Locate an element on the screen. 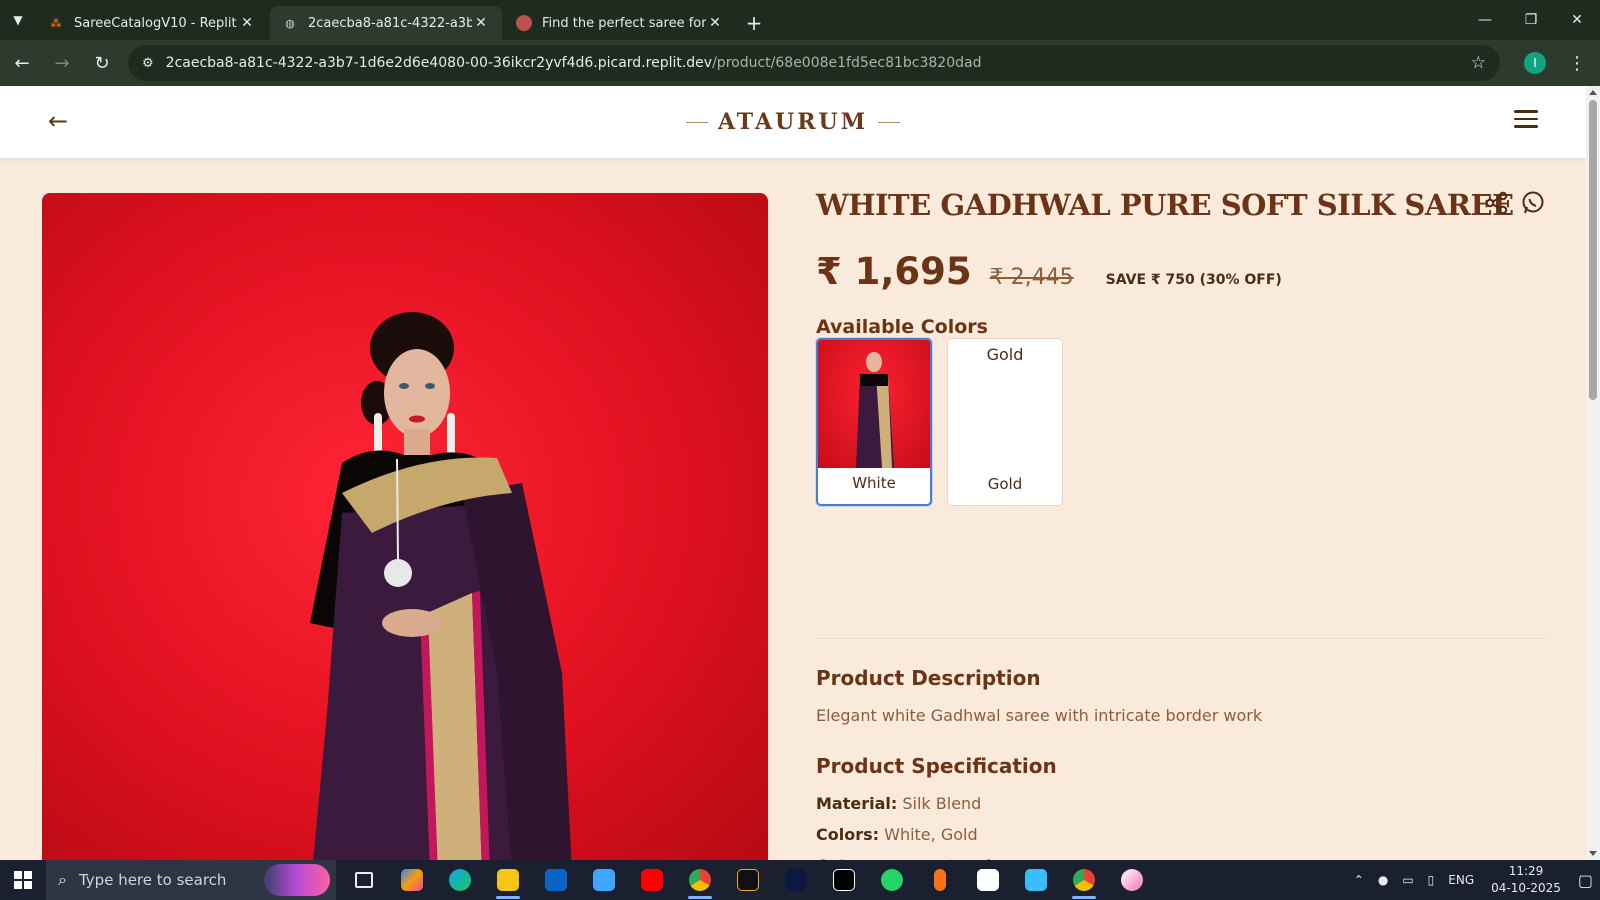 Image resolution: width=1600 pixels, height=900 pixels. clock: 11:29 04-10-2025 is located at coordinates (1526, 880).